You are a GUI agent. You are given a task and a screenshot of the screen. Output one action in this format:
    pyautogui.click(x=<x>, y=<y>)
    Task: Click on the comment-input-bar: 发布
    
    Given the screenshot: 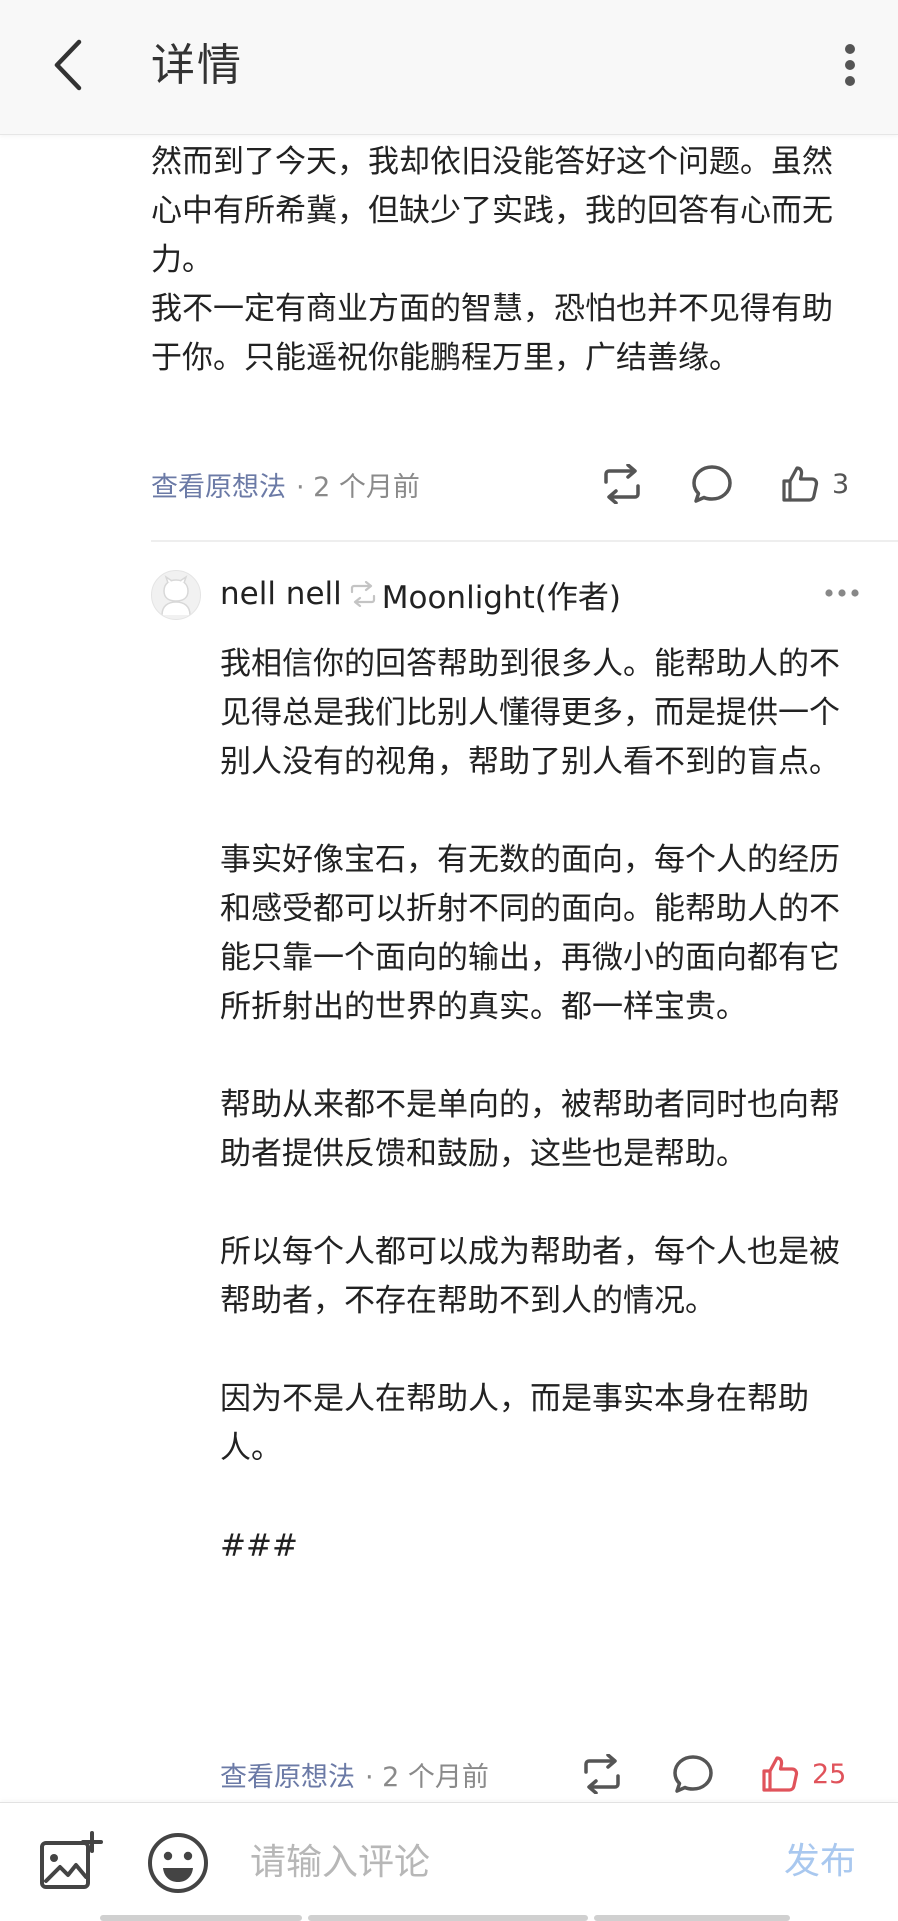 What is the action you would take?
    pyautogui.click(x=449, y=1861)
    